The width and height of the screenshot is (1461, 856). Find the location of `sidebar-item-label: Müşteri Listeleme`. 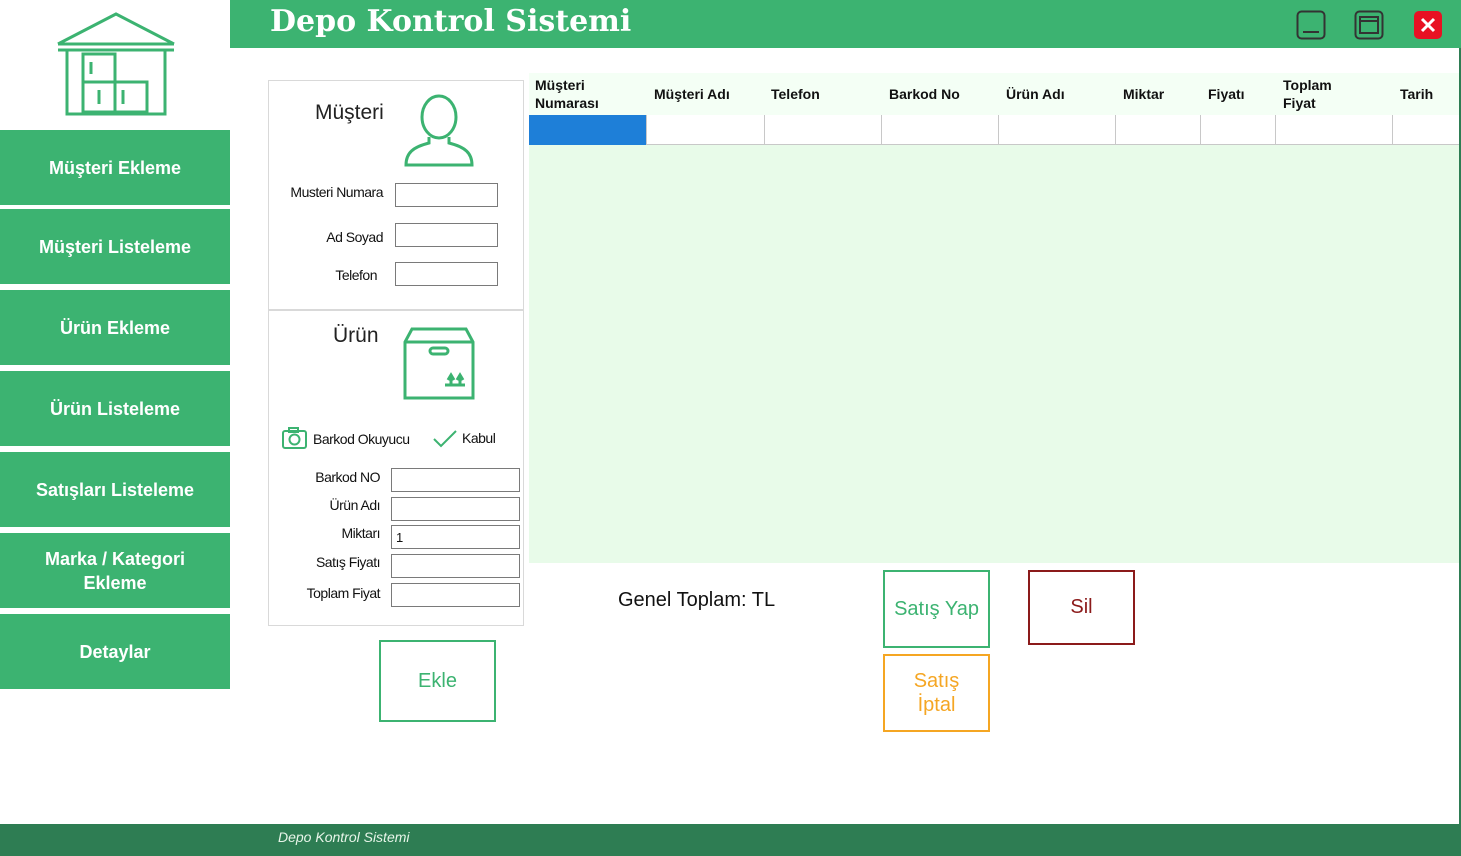

sidebar-item-label: Müşteri Listeleme is located at coordinates (115, 246).